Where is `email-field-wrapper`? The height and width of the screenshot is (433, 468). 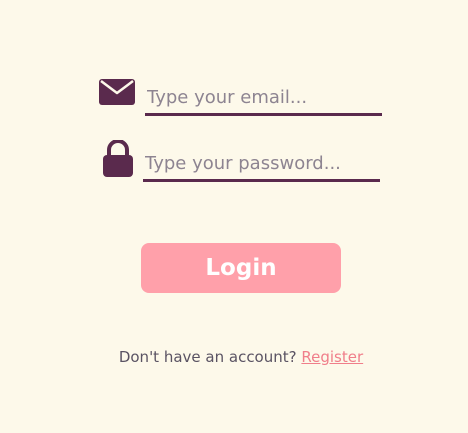 email-field-wrapper is located at coordinates (264, 99).